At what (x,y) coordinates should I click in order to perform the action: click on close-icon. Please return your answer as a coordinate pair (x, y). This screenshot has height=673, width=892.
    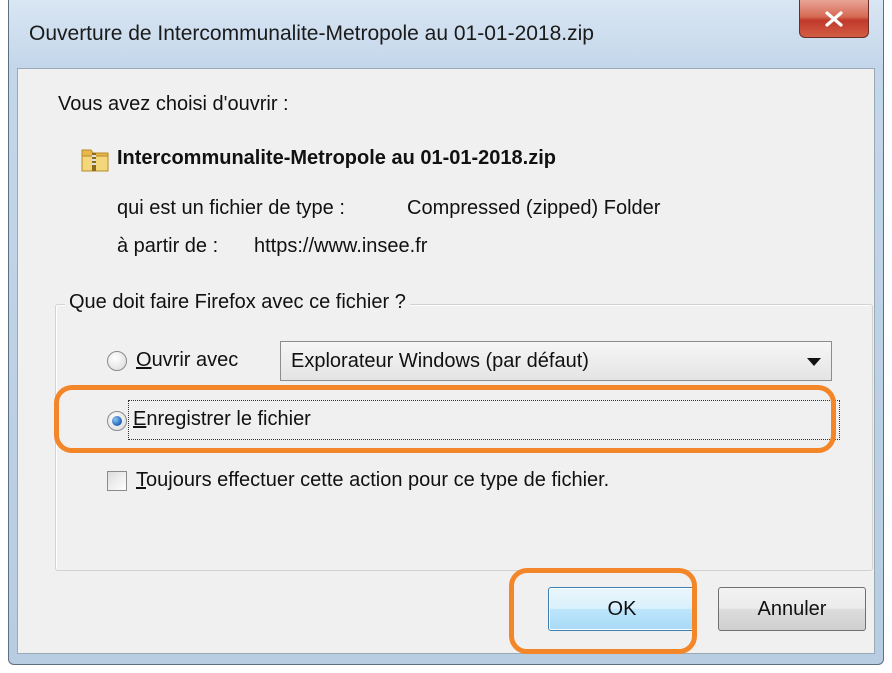
    Looking at the image, I should click on (834, 18).